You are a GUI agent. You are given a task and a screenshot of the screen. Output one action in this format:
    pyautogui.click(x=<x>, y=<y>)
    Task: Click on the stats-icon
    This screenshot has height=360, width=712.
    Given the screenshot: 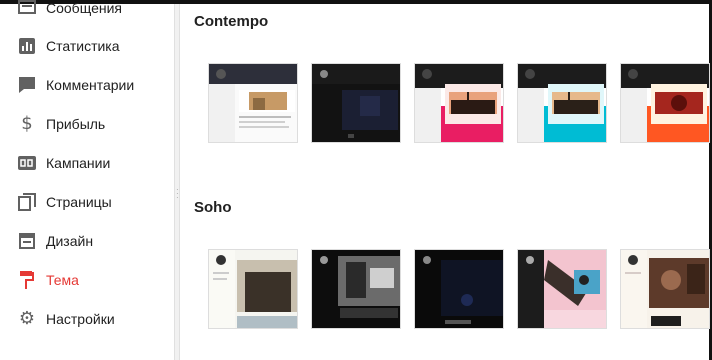 What is the action you would take?
    pyautogui.click(x=27, y=46)
    